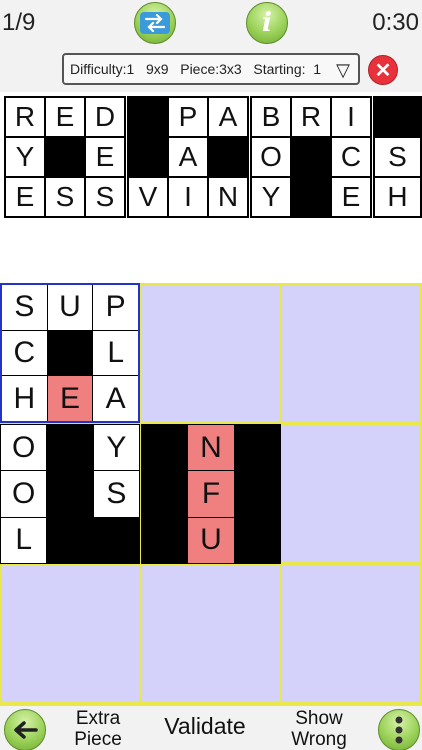 The image size is (422, 750). I want to click on extra-piece-button: Extra Piece, so click(98, 729).